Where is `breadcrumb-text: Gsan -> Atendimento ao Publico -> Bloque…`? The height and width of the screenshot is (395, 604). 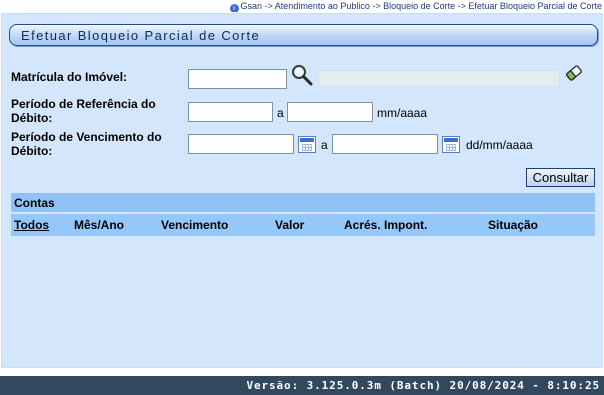
breadcrumb-text: Gsan -> Atendimento ao Publico -> Bloque… is located at coordinates (422, 6).